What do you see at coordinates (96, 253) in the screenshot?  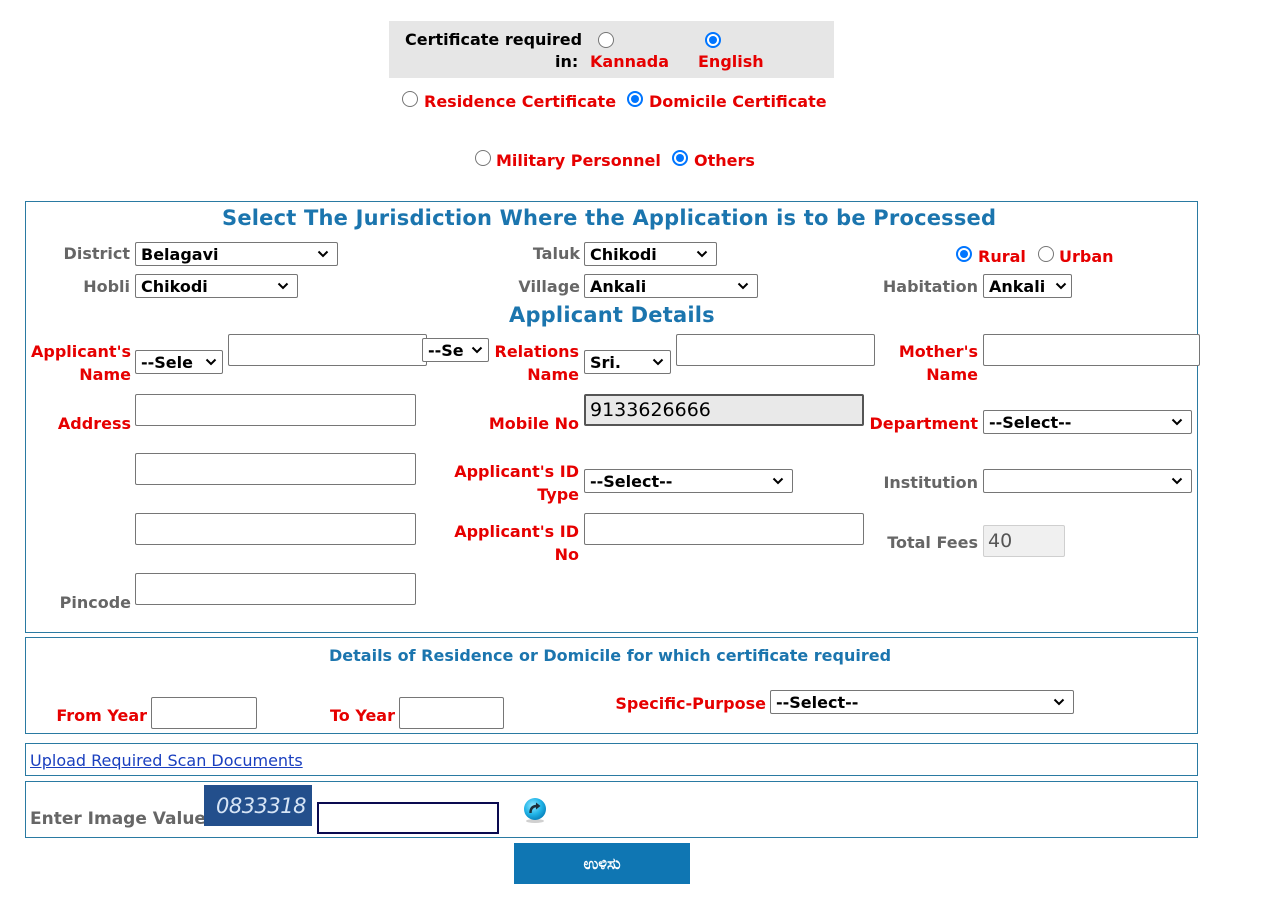 I see `district-label: District` at bounding box center [96, 253].